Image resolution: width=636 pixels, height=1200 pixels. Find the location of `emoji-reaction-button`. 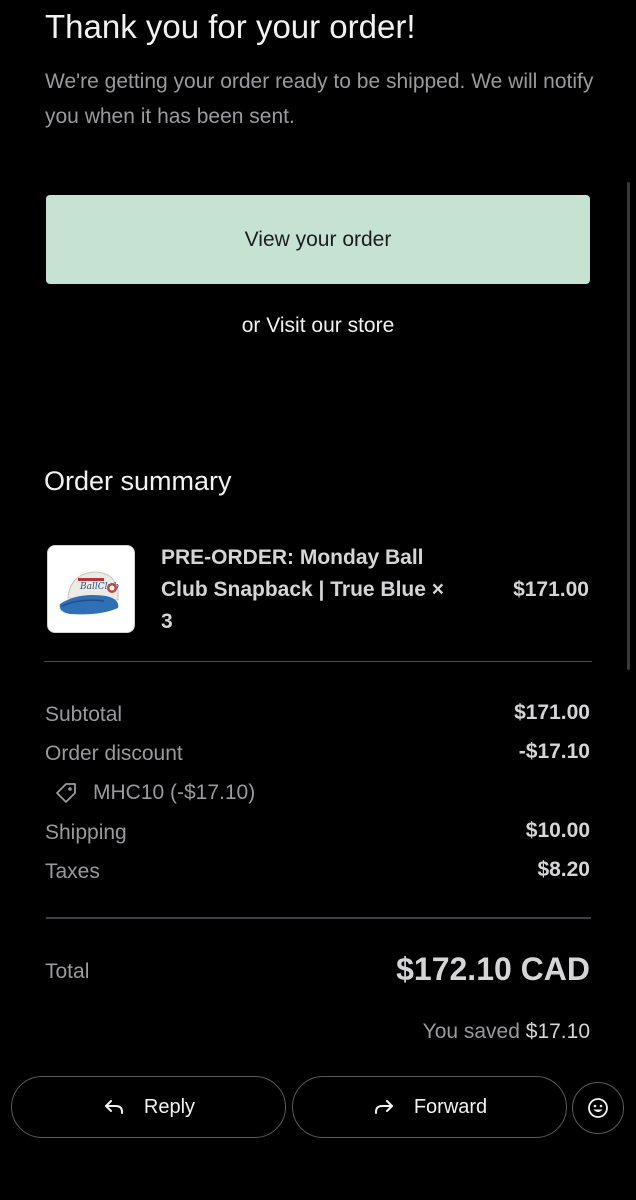

emoji-reaction-button is located at coordinates (598, 1108).